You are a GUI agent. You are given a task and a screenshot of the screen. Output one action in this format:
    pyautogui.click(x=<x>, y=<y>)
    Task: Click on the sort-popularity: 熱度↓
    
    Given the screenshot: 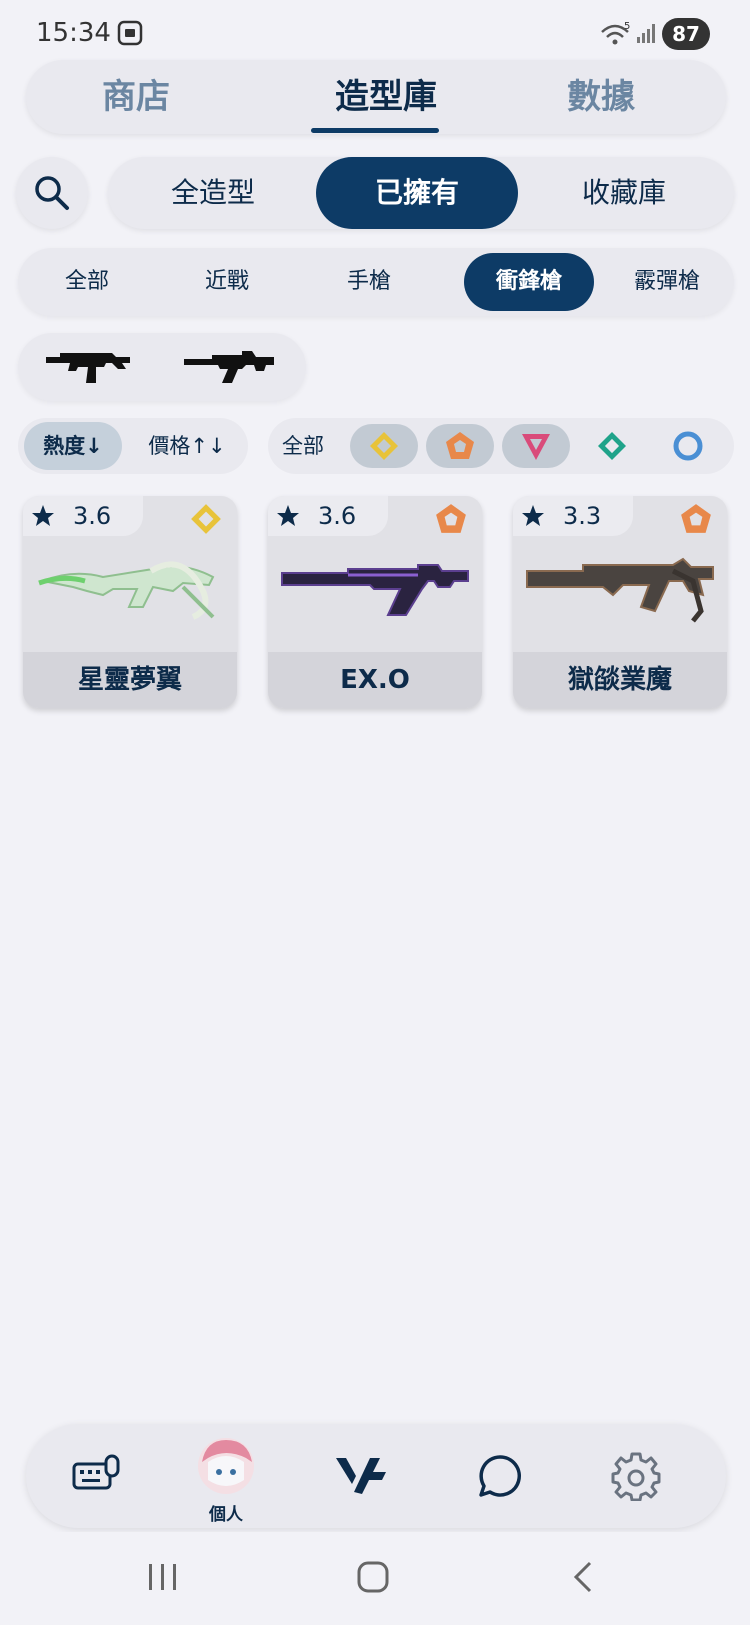 What is the action you would take?
    pyautogui.click(x=73, y=446)
    